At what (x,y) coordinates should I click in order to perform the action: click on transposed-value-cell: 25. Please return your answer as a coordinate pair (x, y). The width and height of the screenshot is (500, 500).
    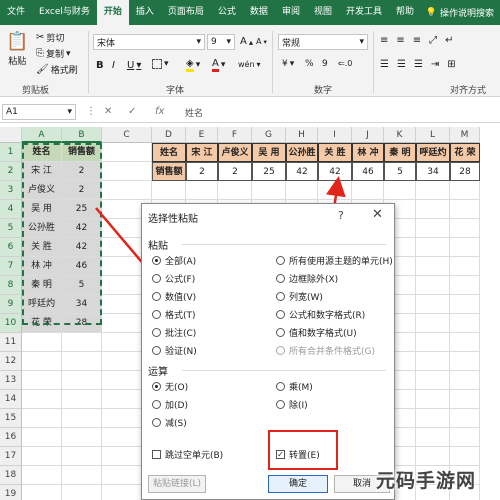
    Looking at the image, I should click on (269, 171).